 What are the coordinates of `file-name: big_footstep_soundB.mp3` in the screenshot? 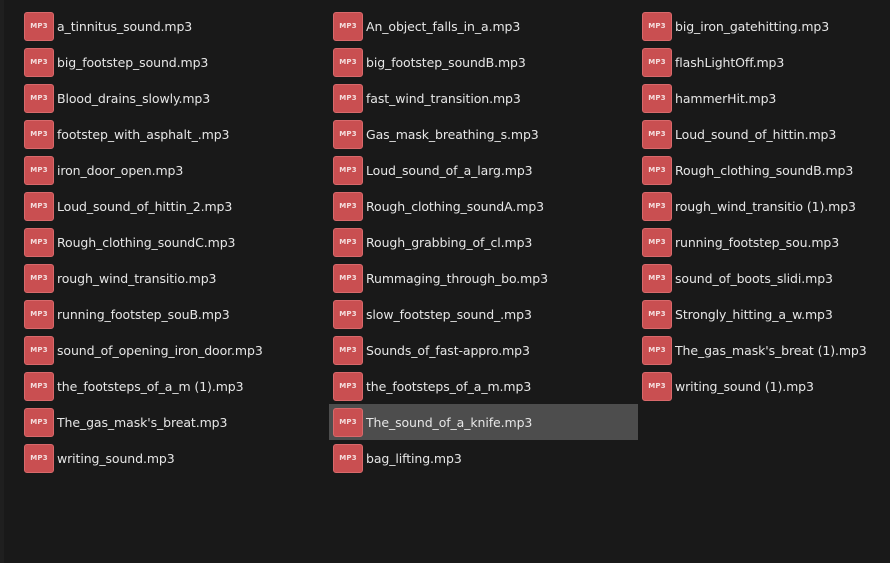 It's located at (446, 62).